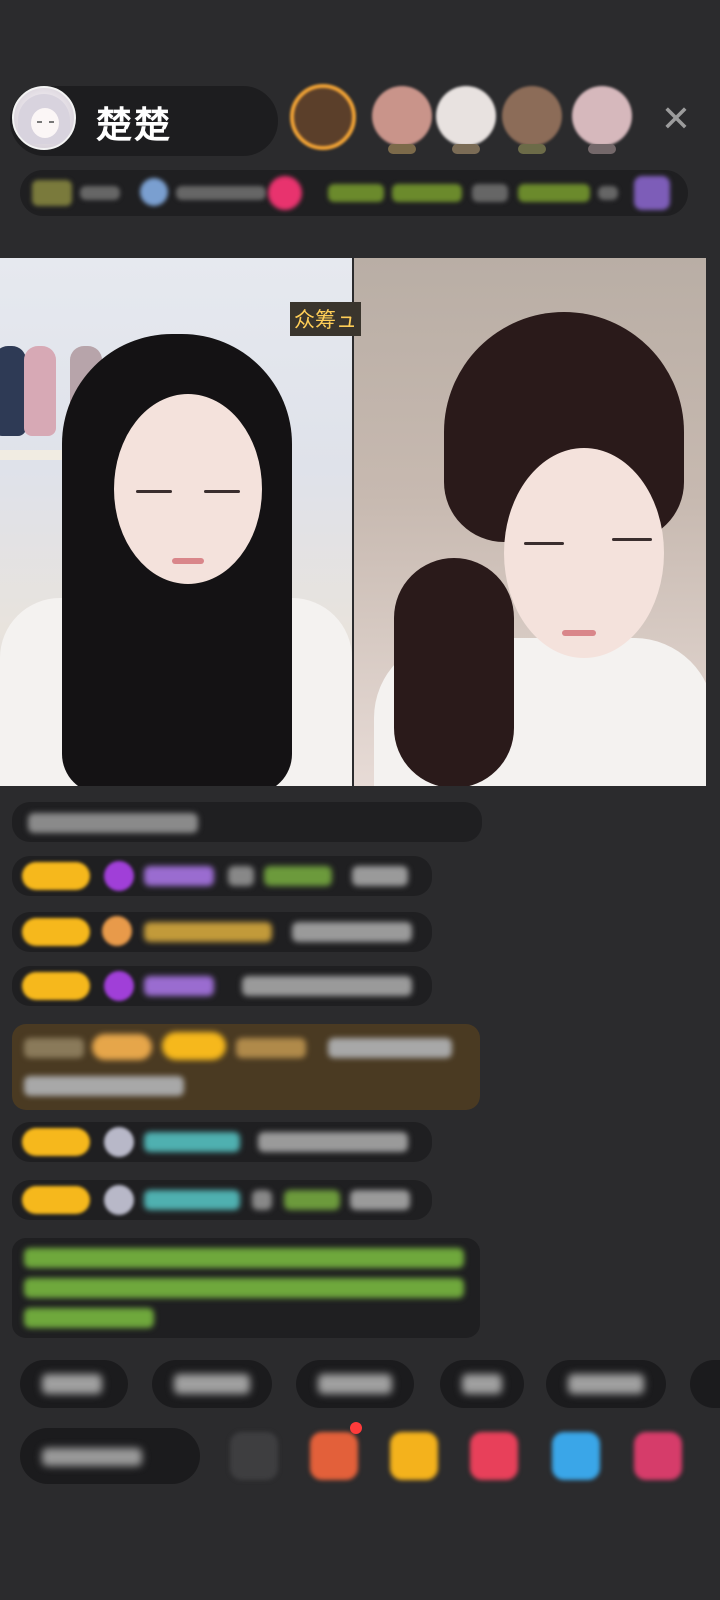  Describe the element at coordinates (254, 1456) in the screenshot. I see `emoji-icon` at that location.